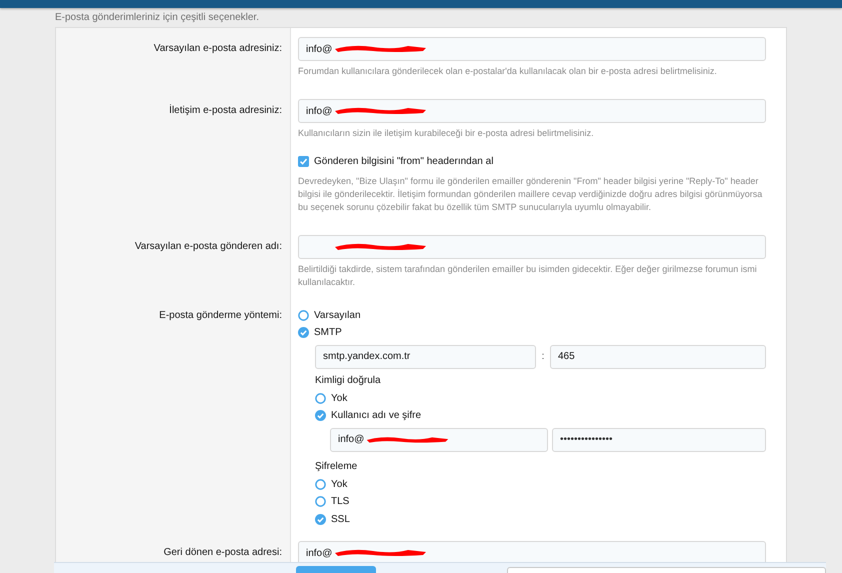 The height and width of the screenshot is (573, 842). I want to click on host-field: smtp.yandex.com.tr, so click(425, 356).